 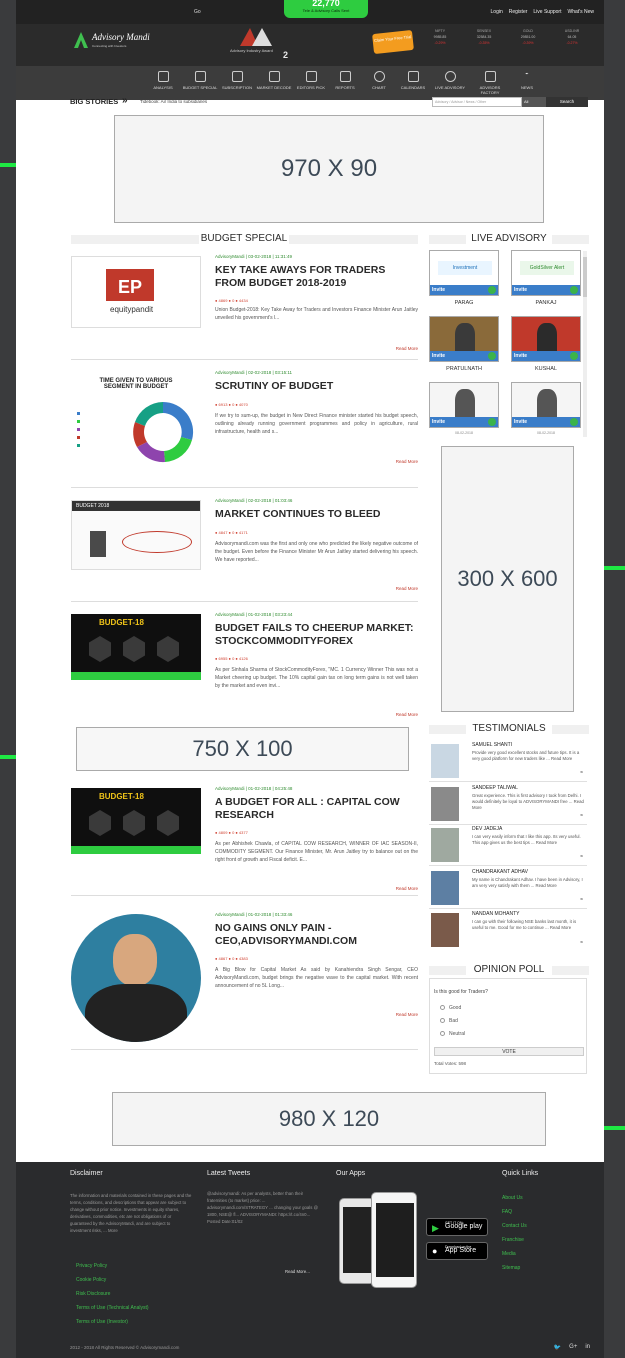 What do you see at coordinates (173, 101) in the screenshot?
I see `big-stories-ticker: Tidebook: Air India to subsidiaries` at bounding box center [173, 101].